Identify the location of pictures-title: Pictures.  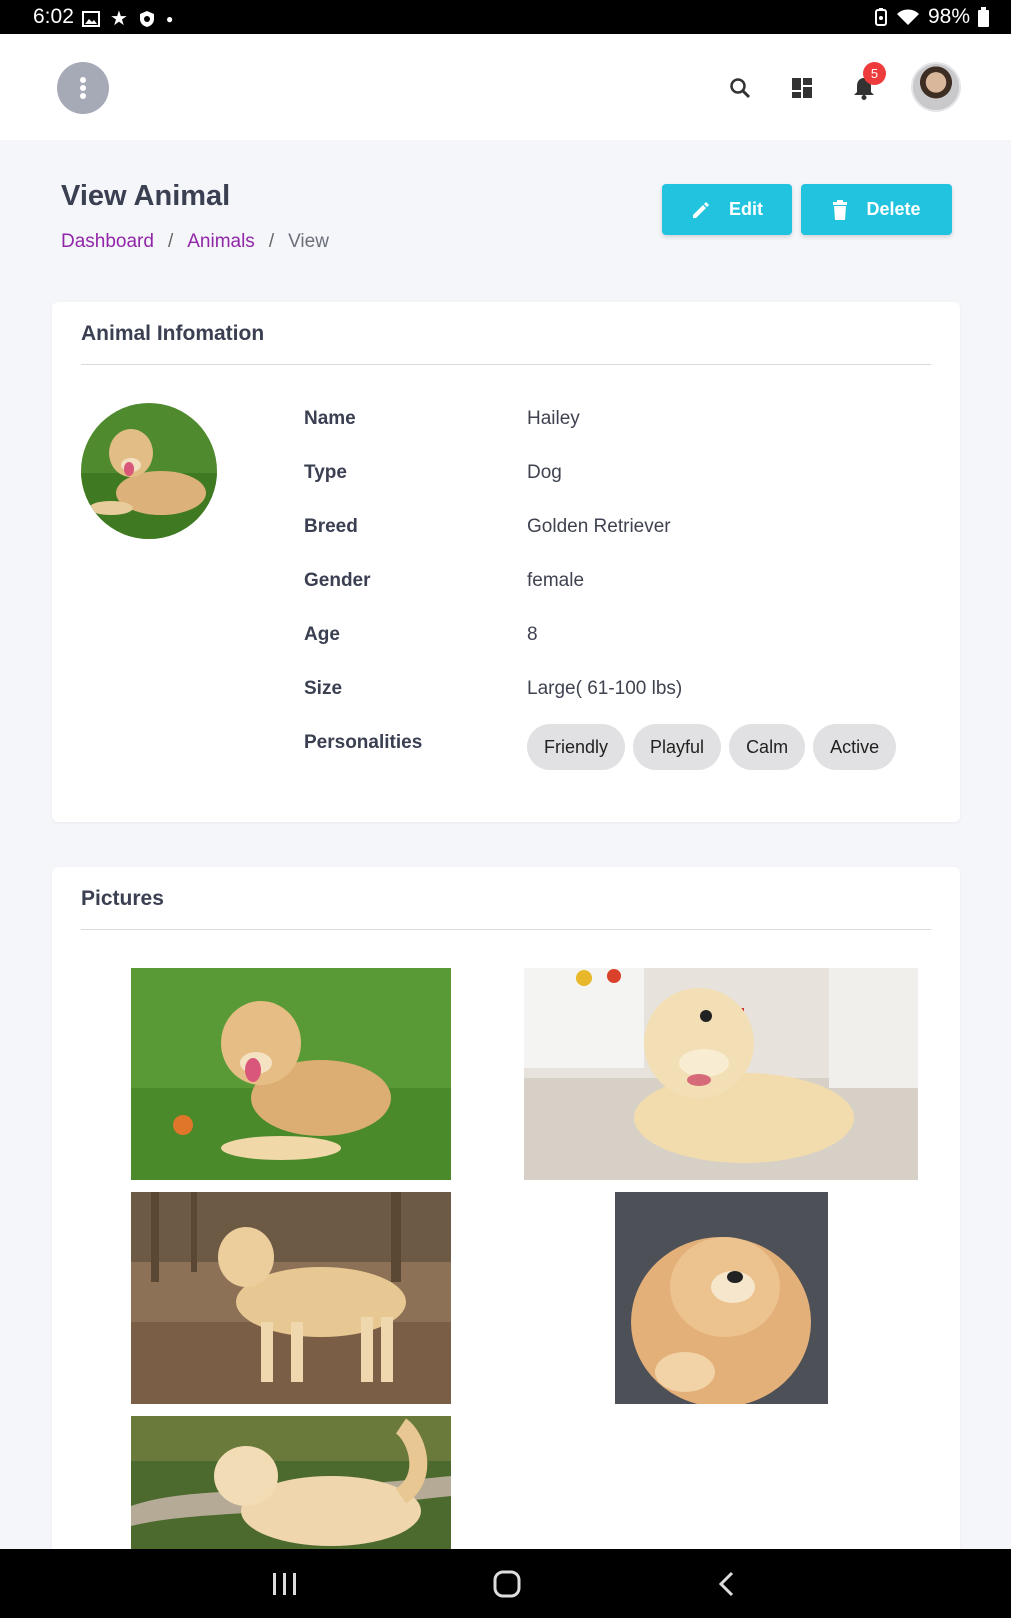
(122, 898).